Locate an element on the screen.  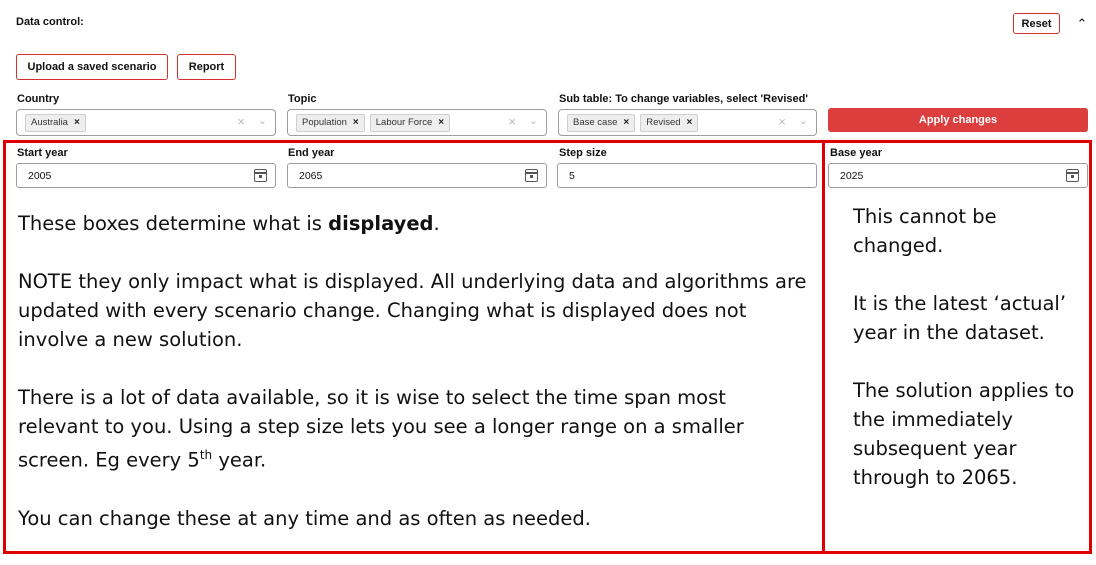
subtable-select: Base case × Revised × × ⌄ is located at coordinates (687, 122).